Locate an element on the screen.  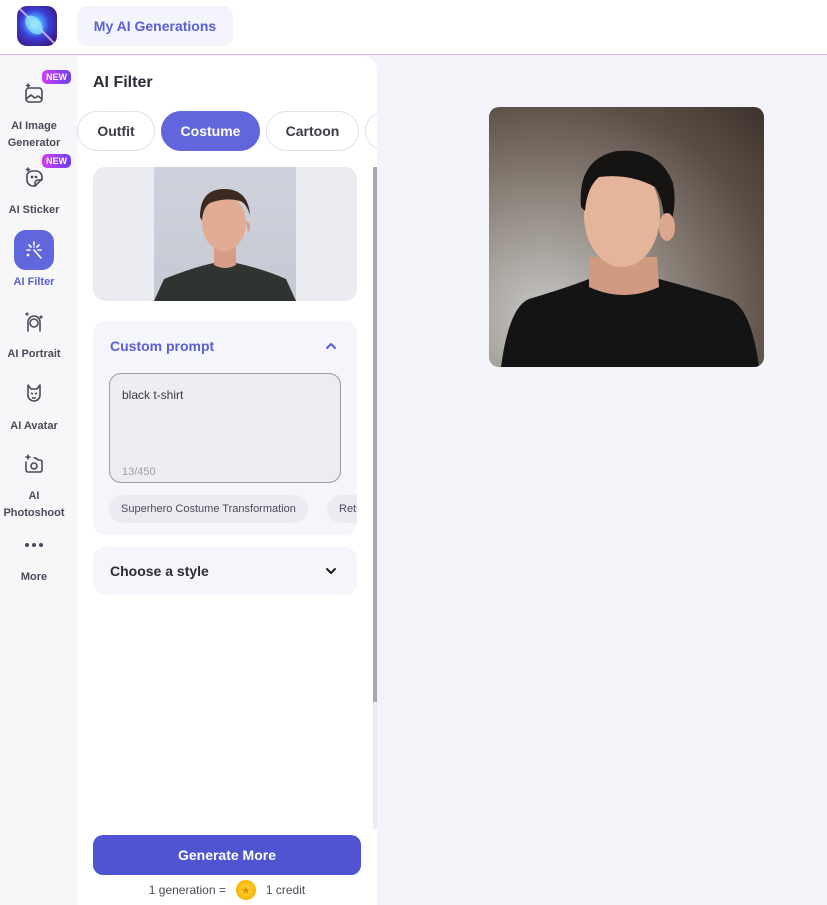
character-counter: 13/450 is located at coordinates (139, 472).